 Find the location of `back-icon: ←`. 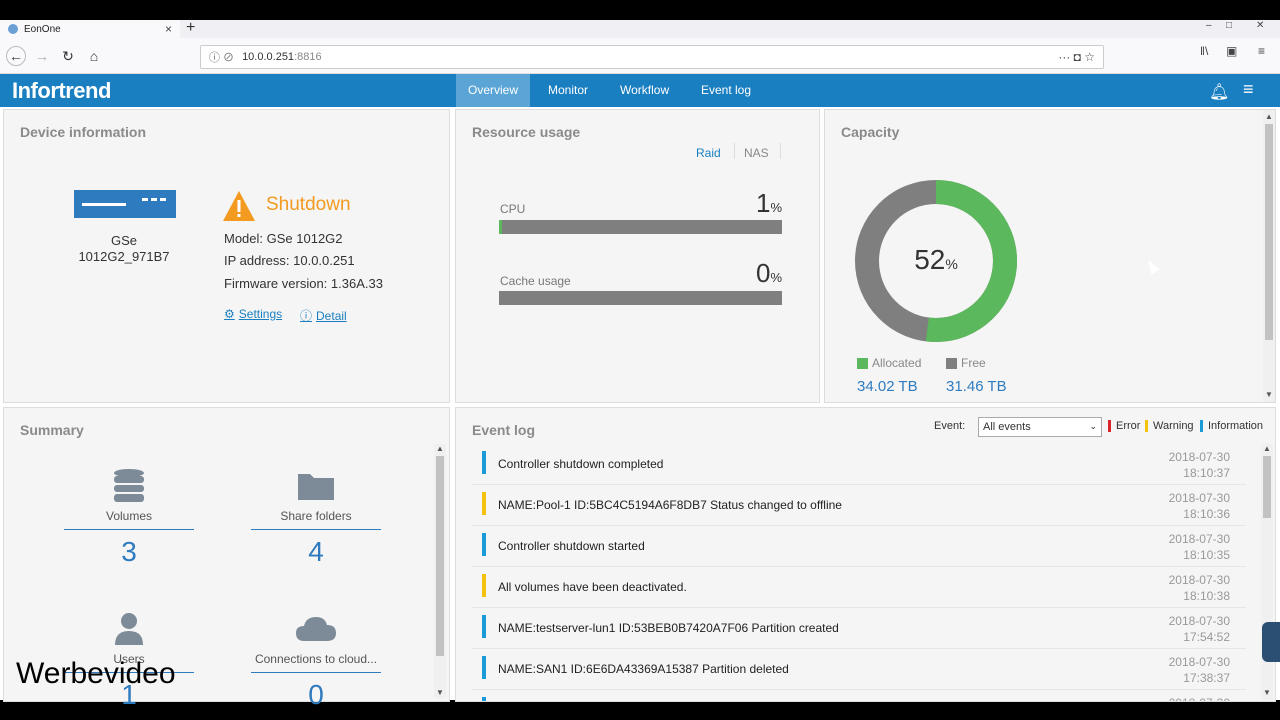

back-icon: ← is located at coordinates (16, 56).